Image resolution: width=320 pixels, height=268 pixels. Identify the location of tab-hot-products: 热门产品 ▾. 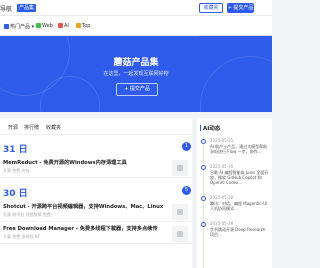
(19, 26).